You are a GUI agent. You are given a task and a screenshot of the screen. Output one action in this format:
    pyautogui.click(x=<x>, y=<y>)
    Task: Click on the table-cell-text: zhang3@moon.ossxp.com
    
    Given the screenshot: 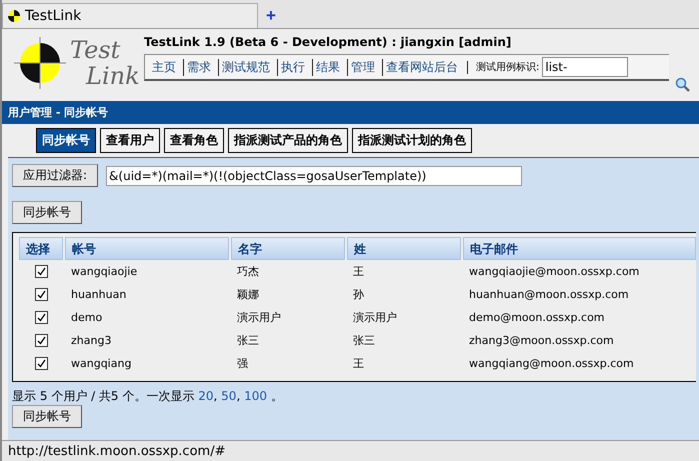 What is the action you would take?
    pyautogui.click(x=541, y=341)
    